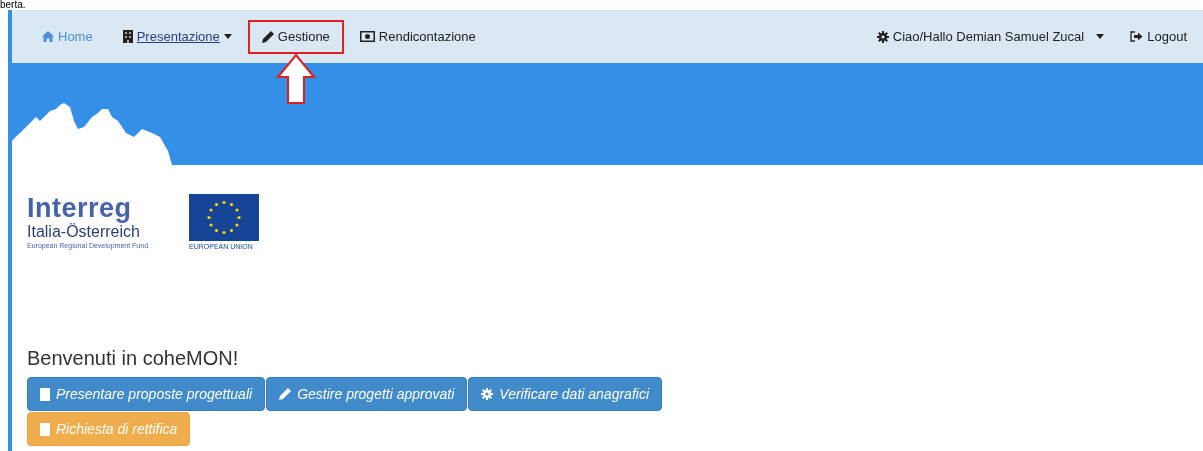 This screenshot has height=451, width=1203. Describe the element at coordinates (13, 5) in the screenshot. I see `caption-text: berta.` at that location.